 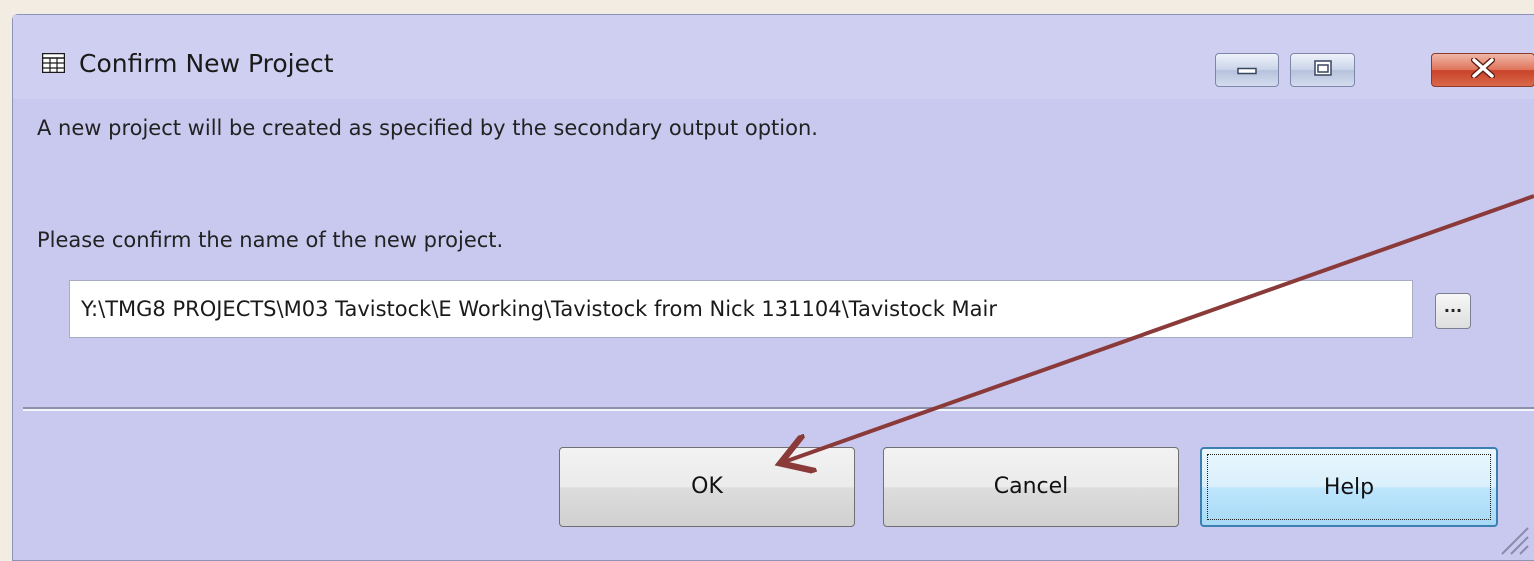 I want to click on ok-button: OK, so click(x=707, y=487).